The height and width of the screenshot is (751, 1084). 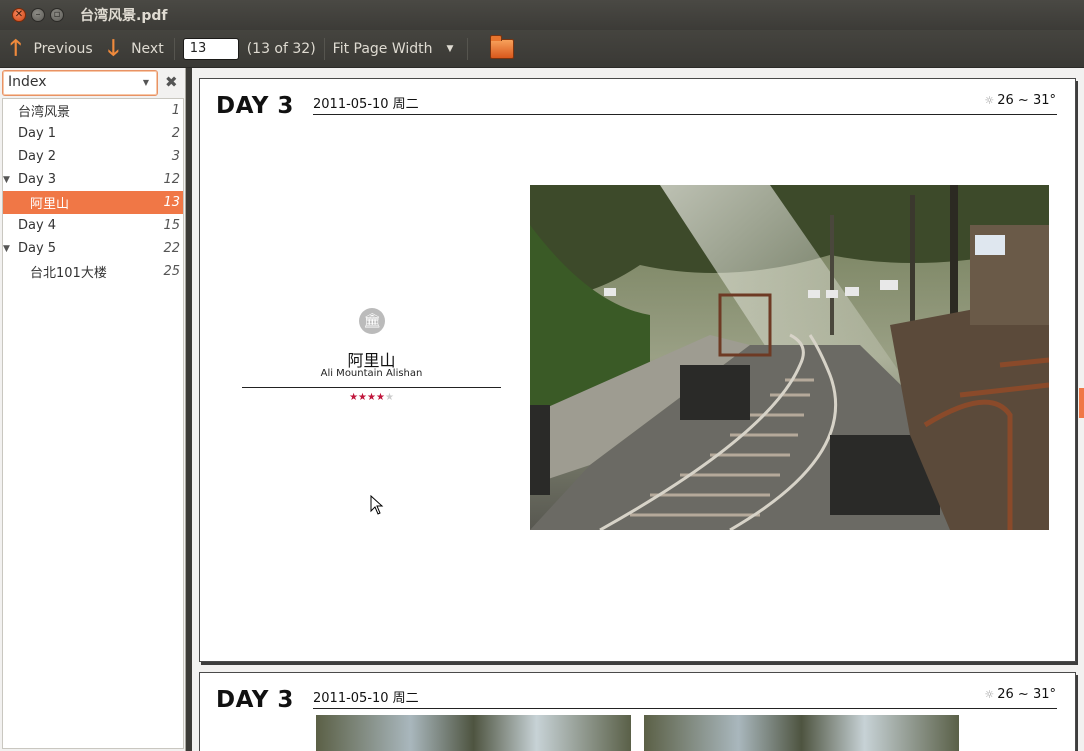 I want to click on close-icon: ✕, so click(x=19, y=15).